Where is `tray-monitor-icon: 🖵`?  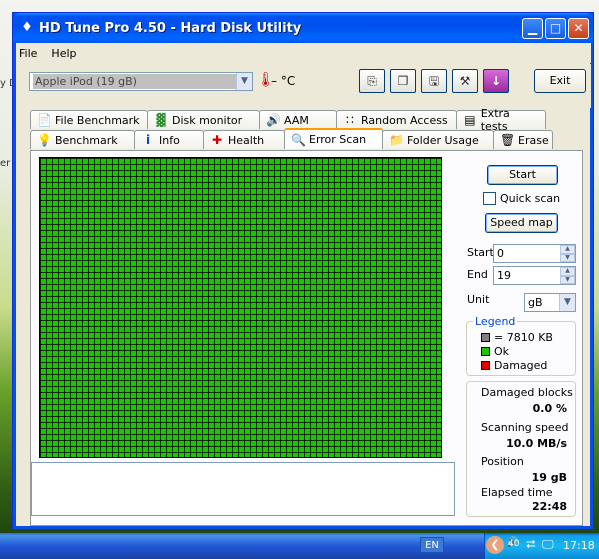
tray-monitor-icon: 🖵 is located at coordinates (548, 544).